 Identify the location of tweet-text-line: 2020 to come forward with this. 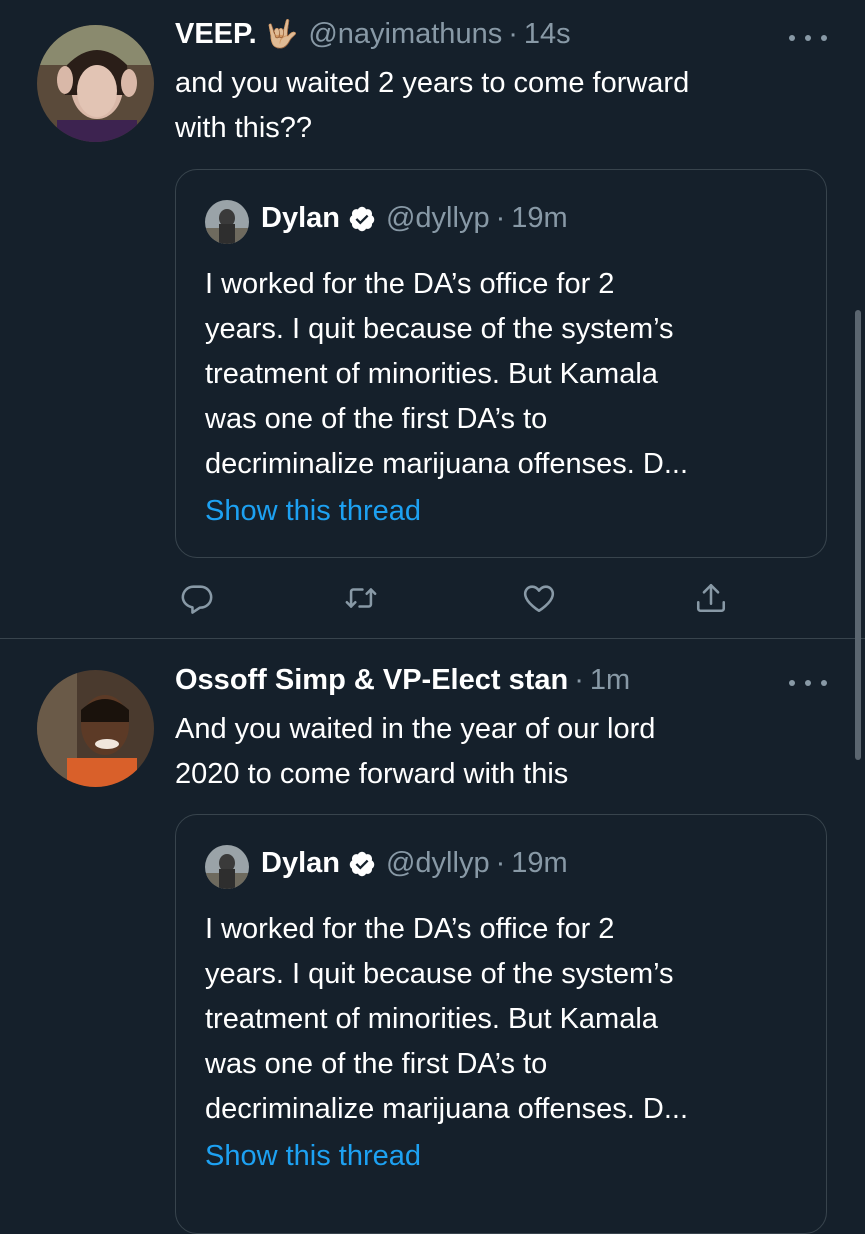
(372, 774).